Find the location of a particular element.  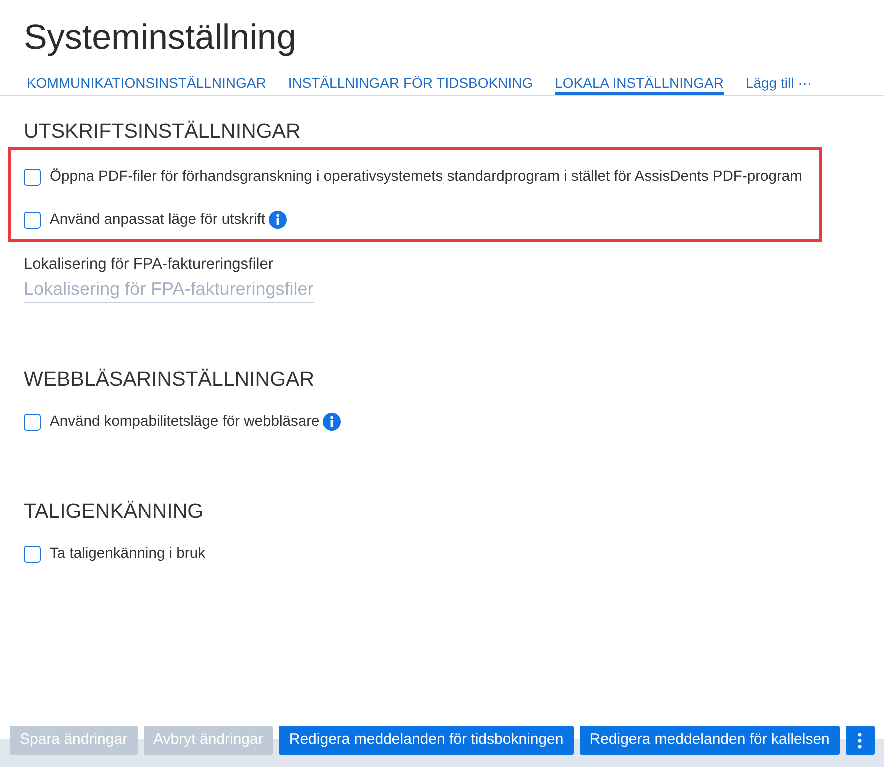

tab: INSTÄLLNINGAR FÖR TIDSBOKNING is located at coordinates (411, 84).